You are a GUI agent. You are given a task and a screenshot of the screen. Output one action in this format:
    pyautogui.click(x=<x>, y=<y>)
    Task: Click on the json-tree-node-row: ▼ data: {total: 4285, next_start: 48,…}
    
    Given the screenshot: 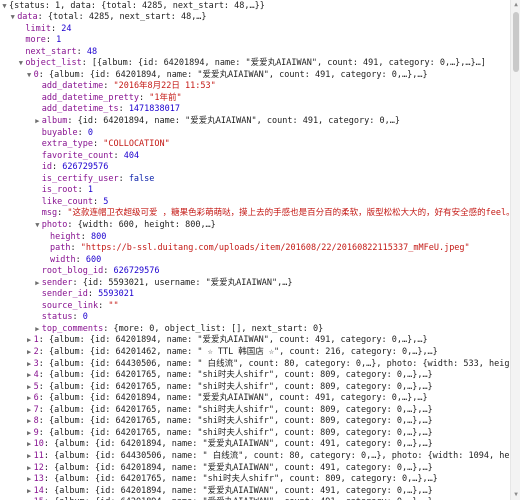 What is the action you would take?
    pyautogui.click(x=107, y=18)
    